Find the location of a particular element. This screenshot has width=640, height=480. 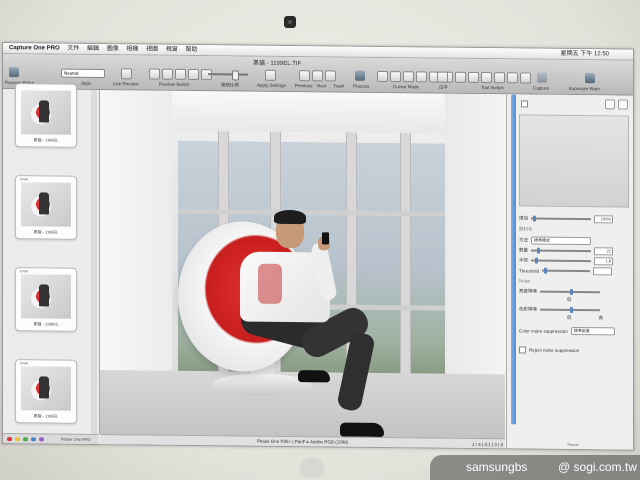

color-noise-slider is located at coordinates (570, 309).